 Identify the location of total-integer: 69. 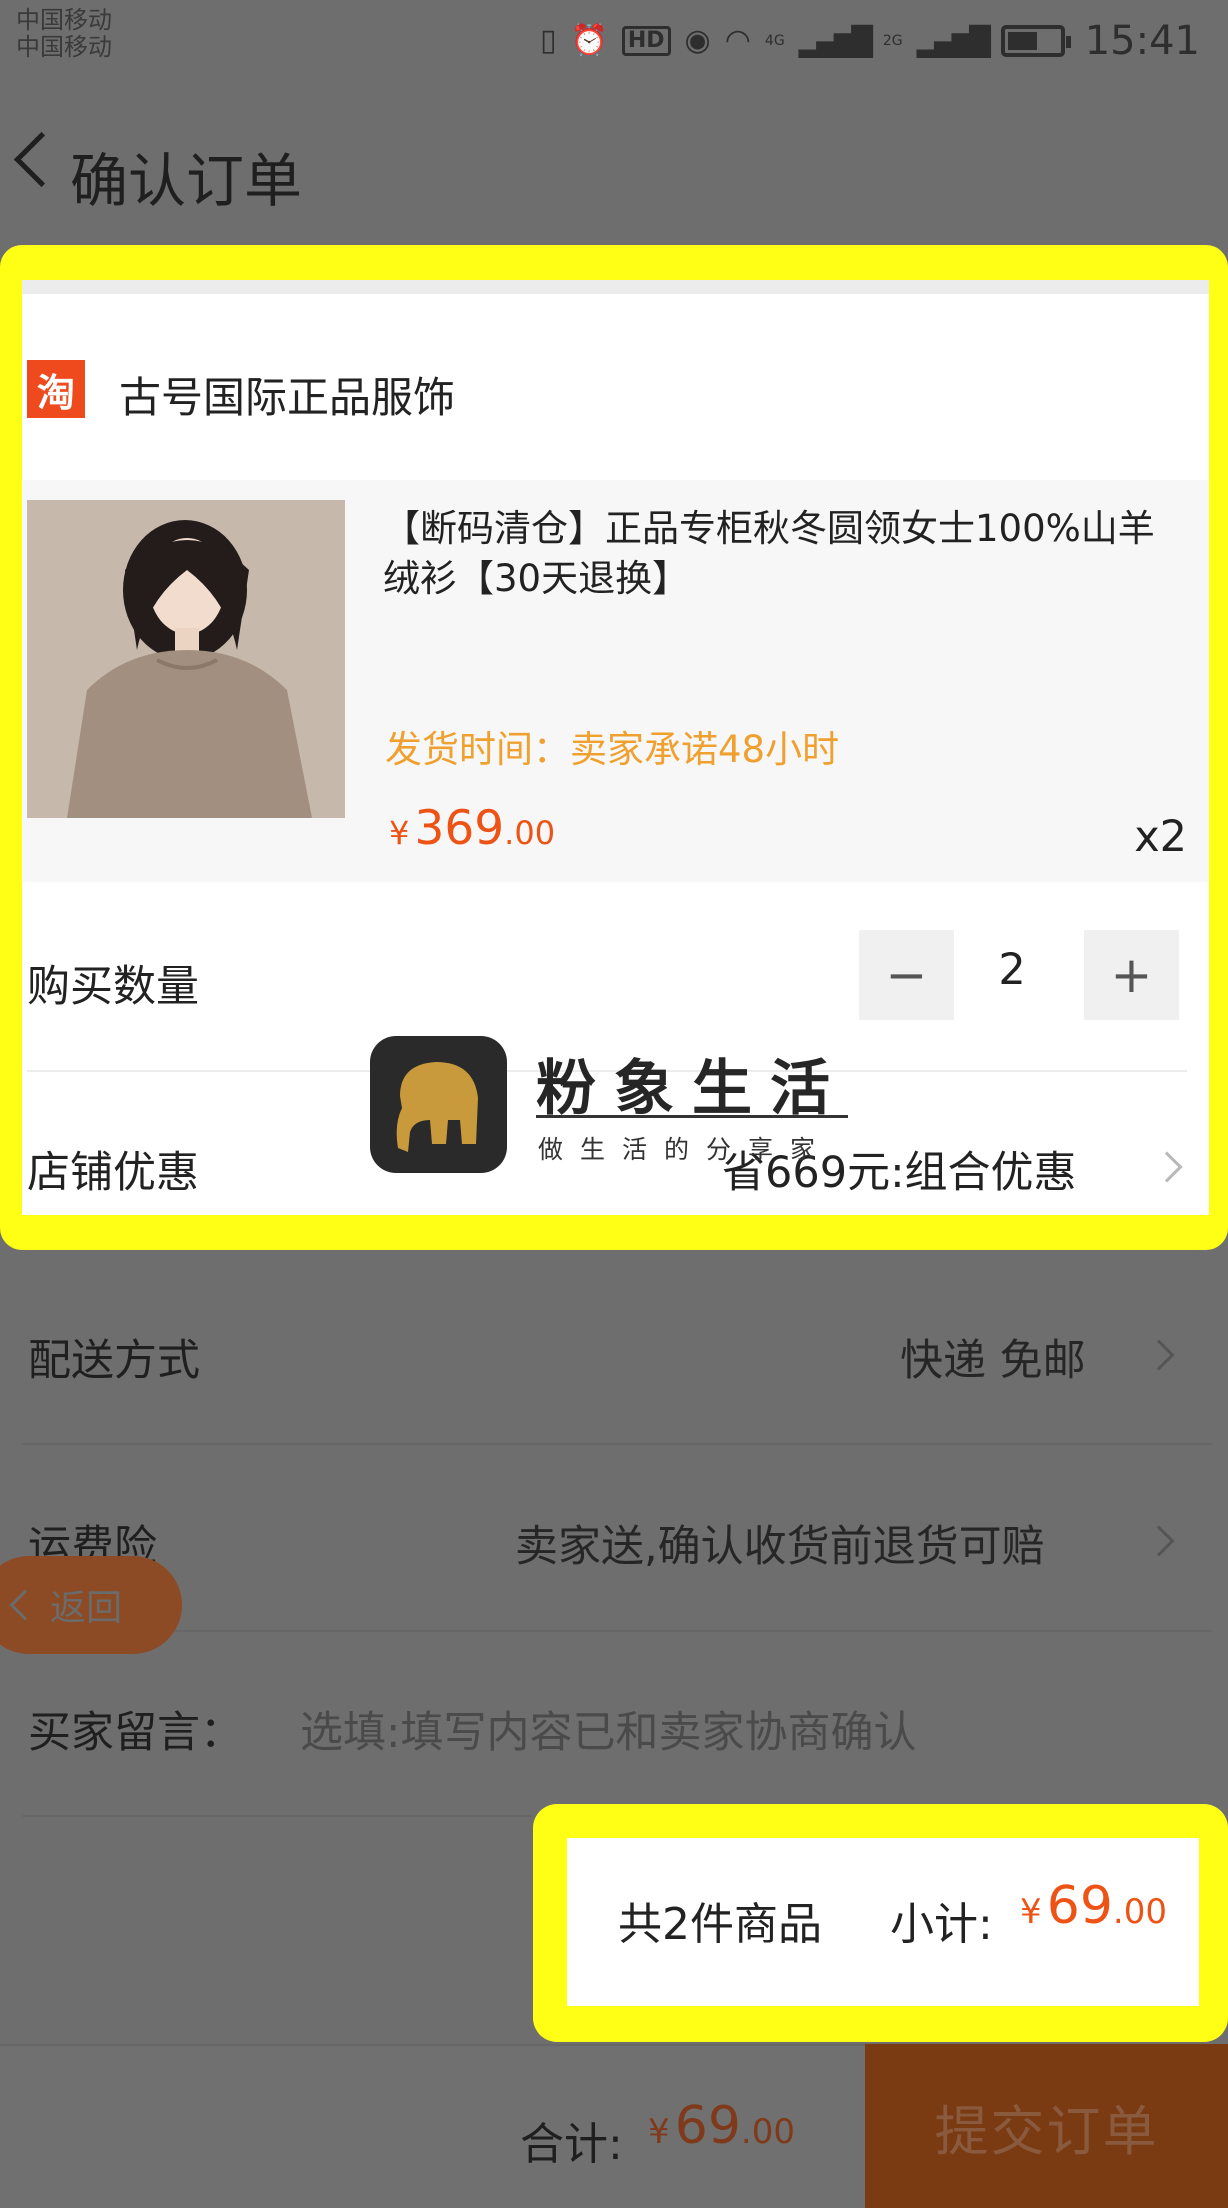
(707, 2126).